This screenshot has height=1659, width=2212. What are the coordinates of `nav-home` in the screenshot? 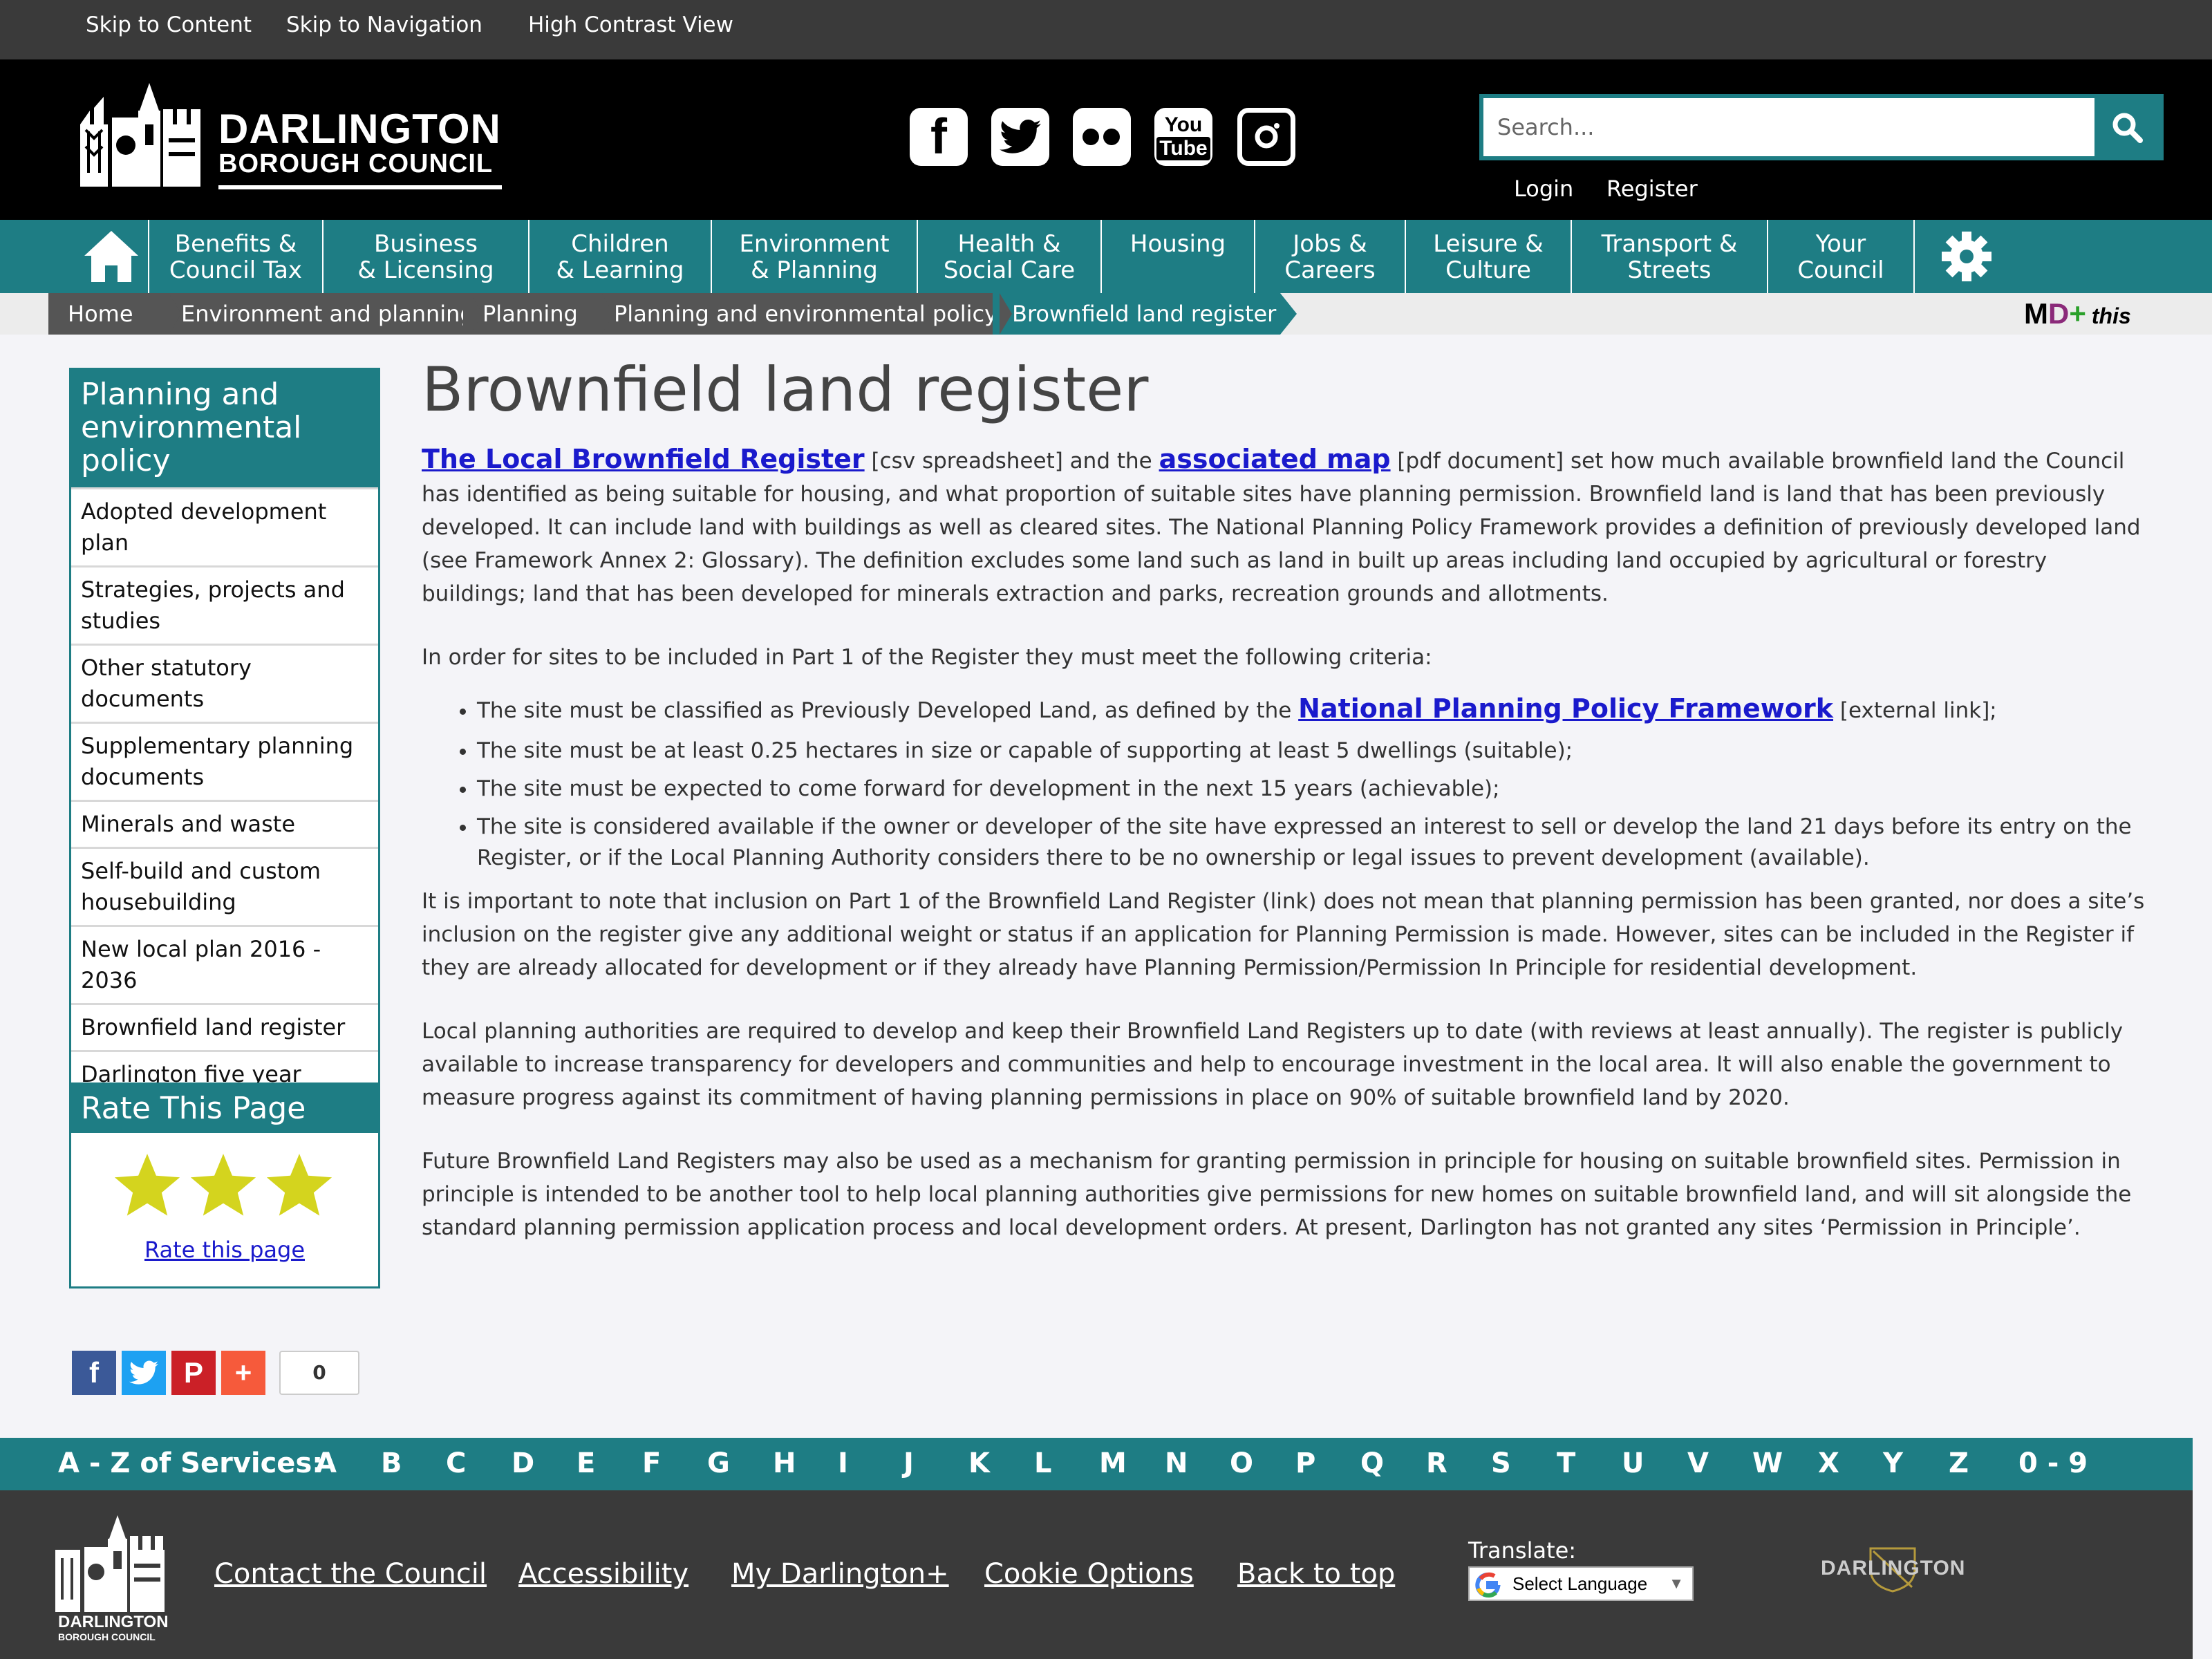 It's located at (112, 256).